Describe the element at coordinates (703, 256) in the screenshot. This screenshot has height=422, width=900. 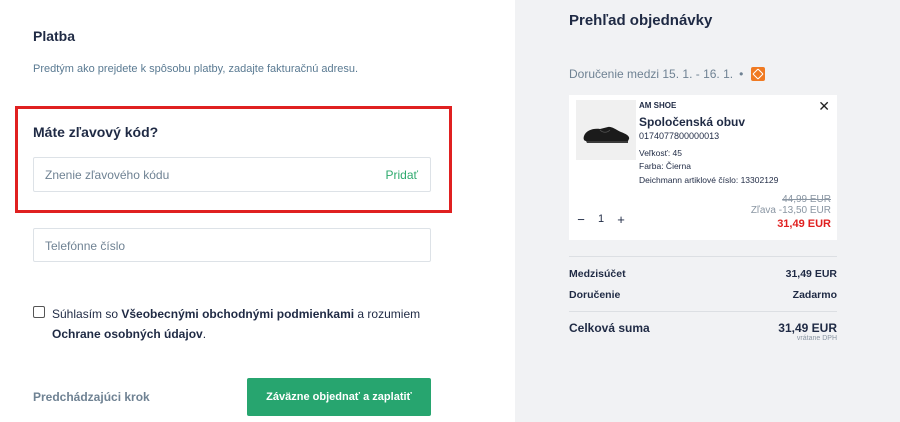
I see `summary-divider` at that location.